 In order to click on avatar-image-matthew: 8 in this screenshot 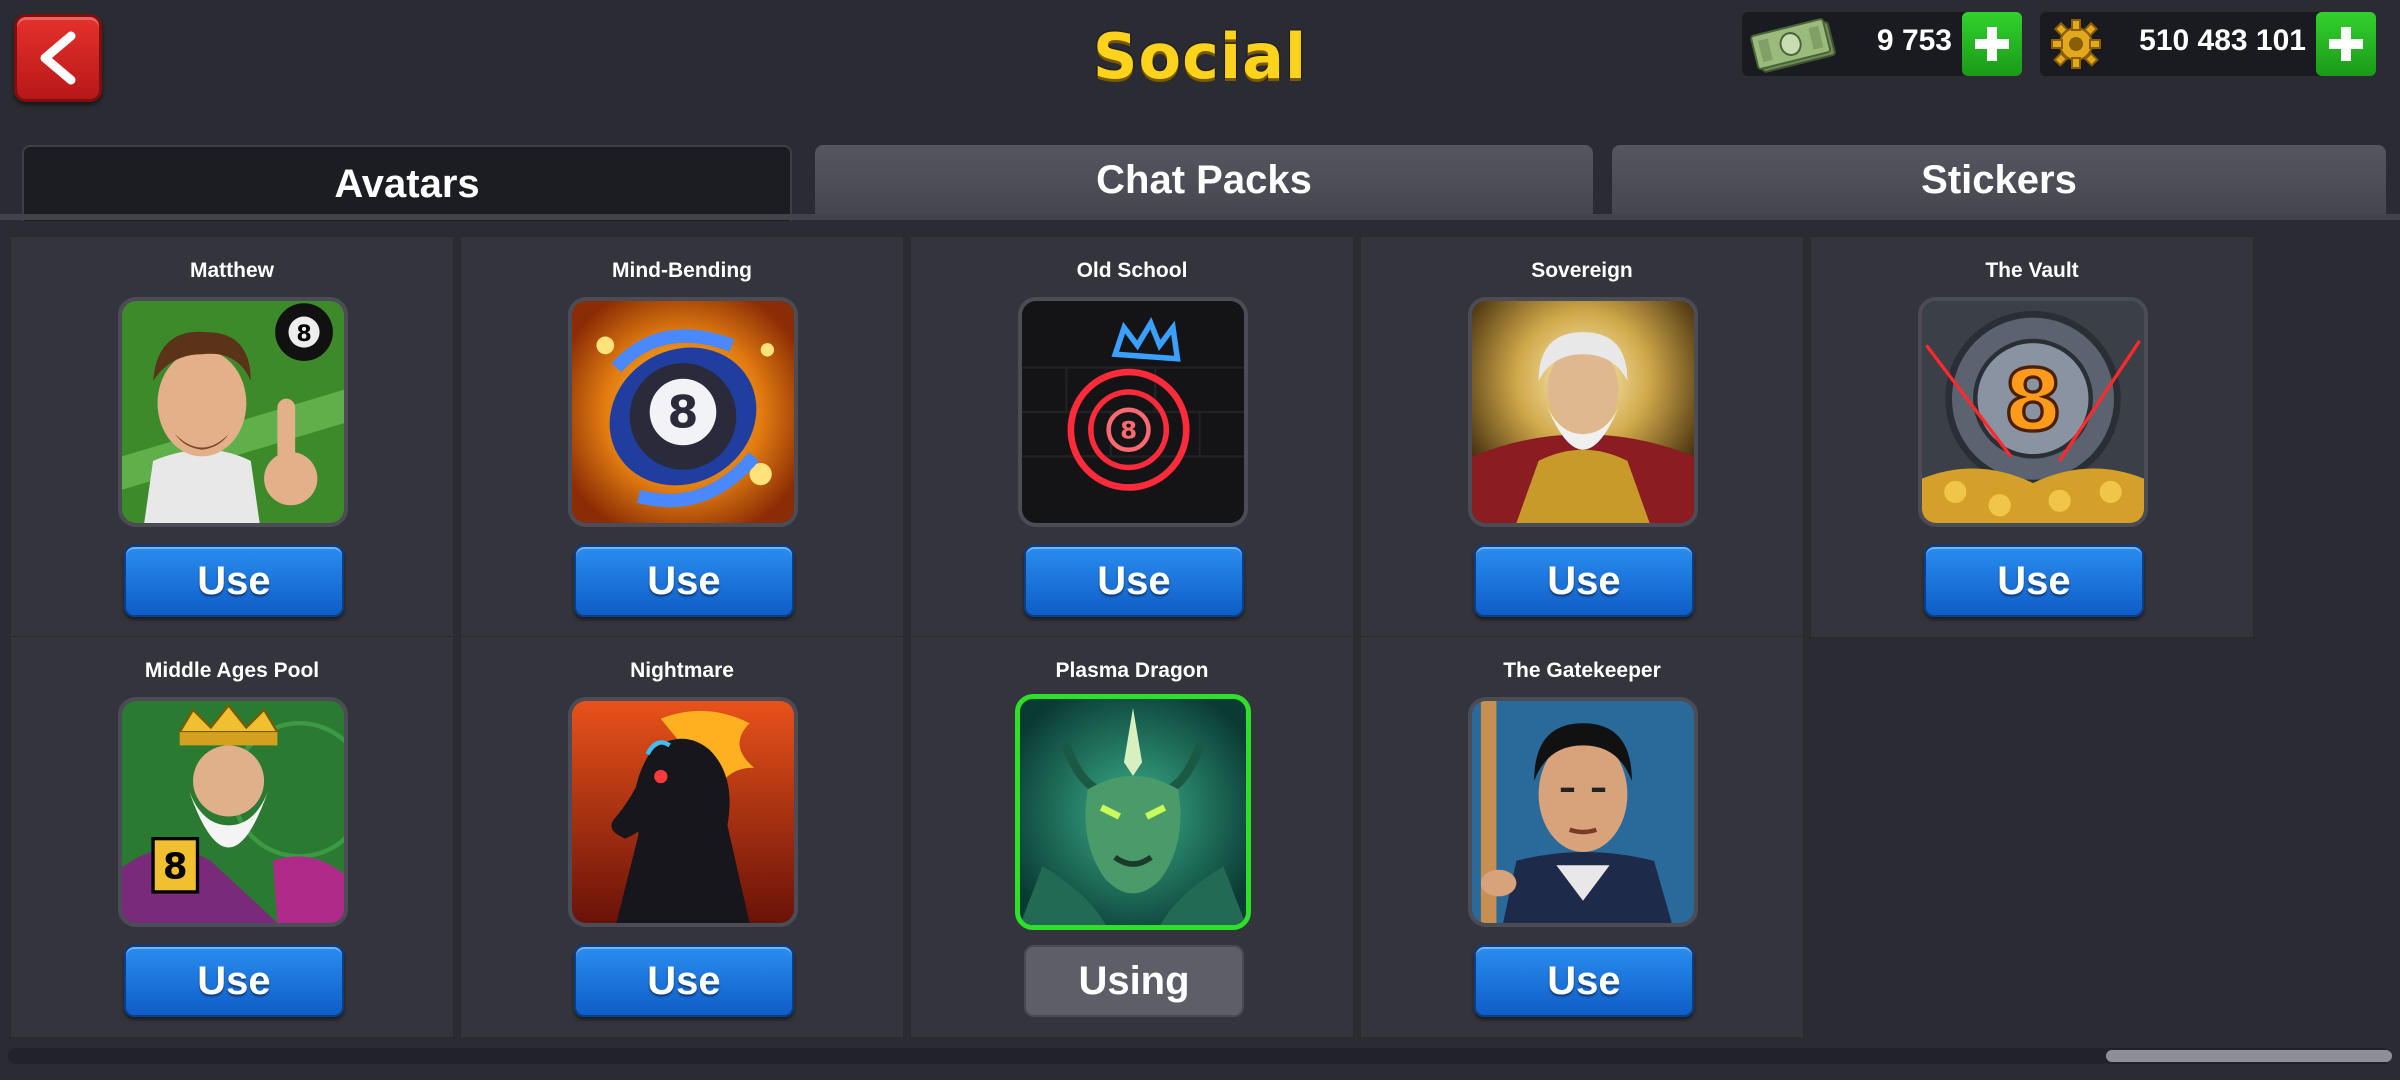, I will do `click(233, 412)`.